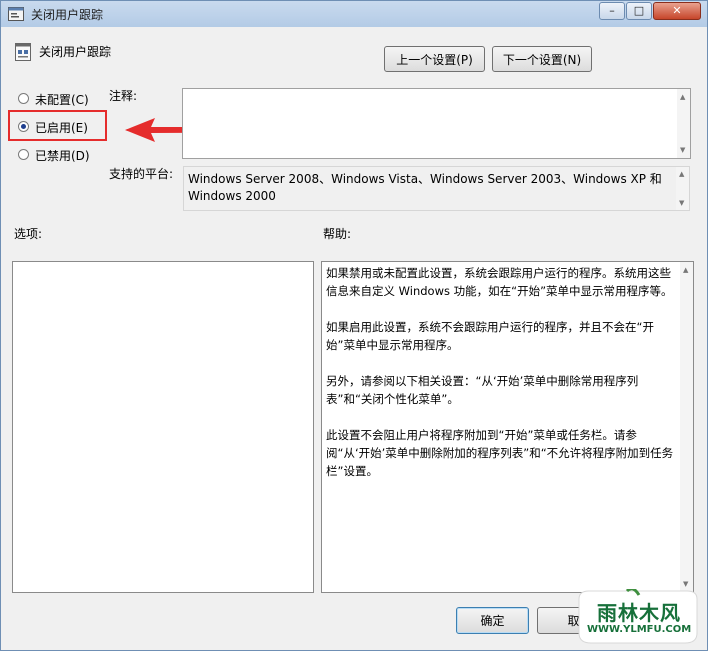  I want to click on close-icon: ✕, so click(677, 10).